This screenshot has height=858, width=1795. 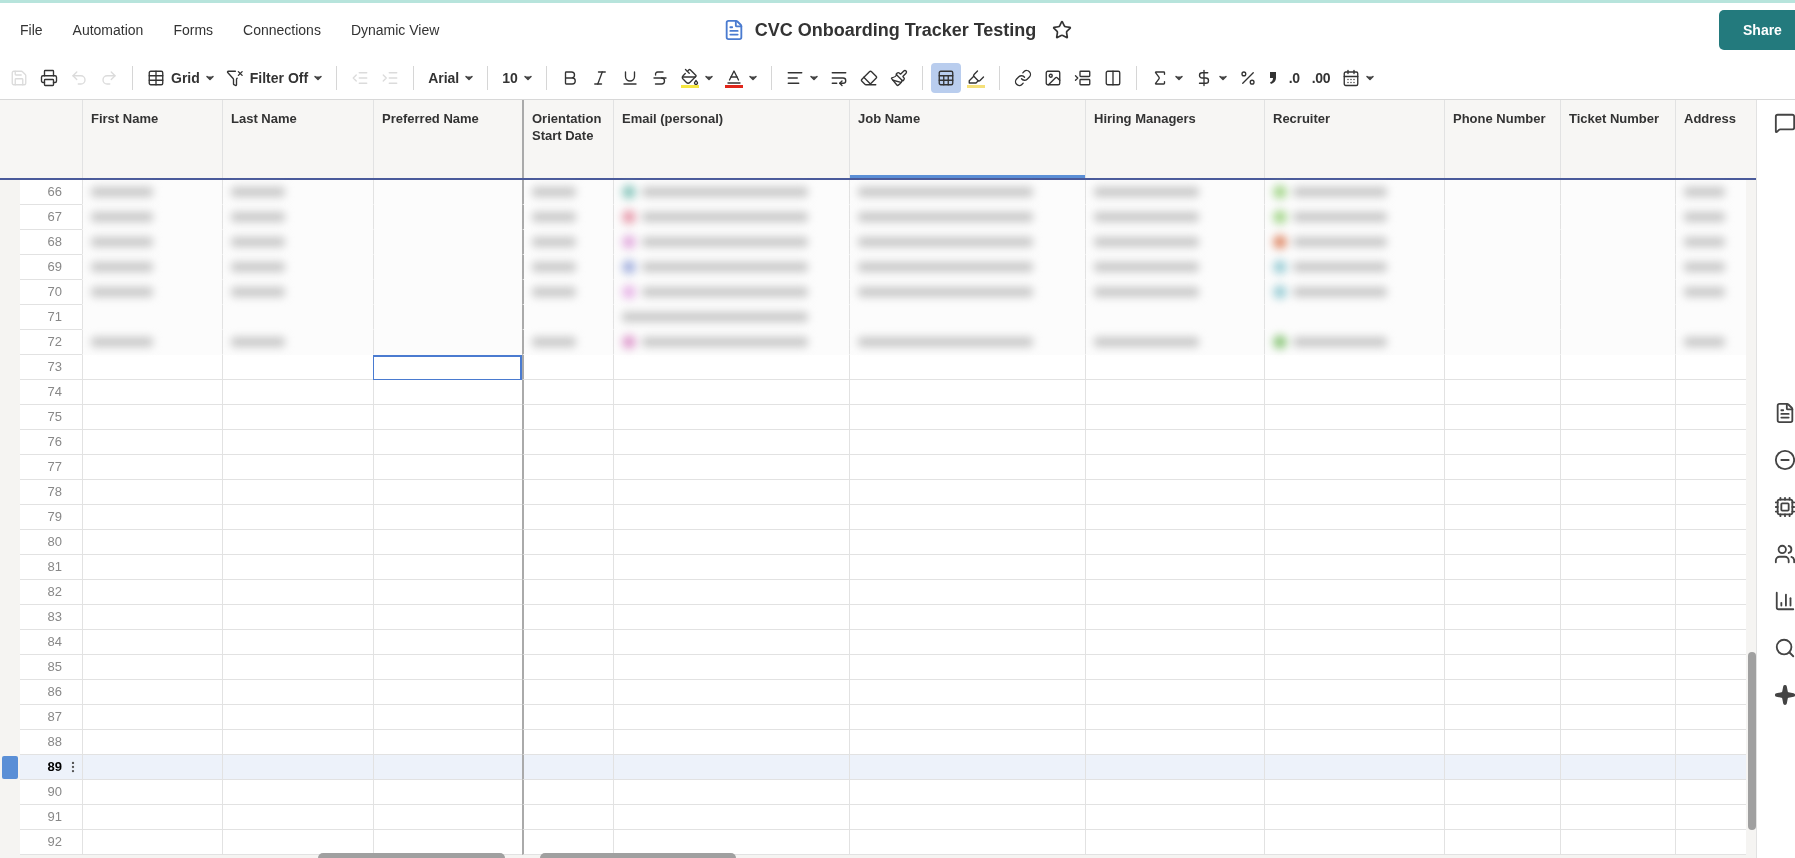 I want to click on column-header: Job Name, so click(x=967, y=139).